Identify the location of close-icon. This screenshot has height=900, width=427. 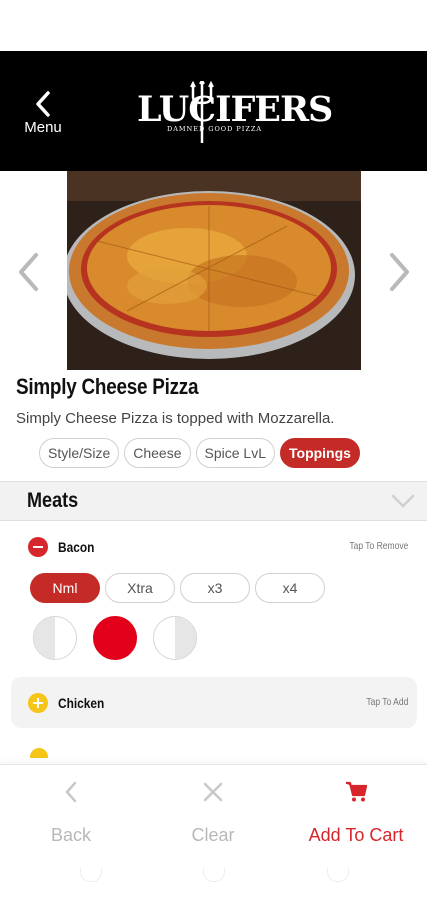
(213, 792).